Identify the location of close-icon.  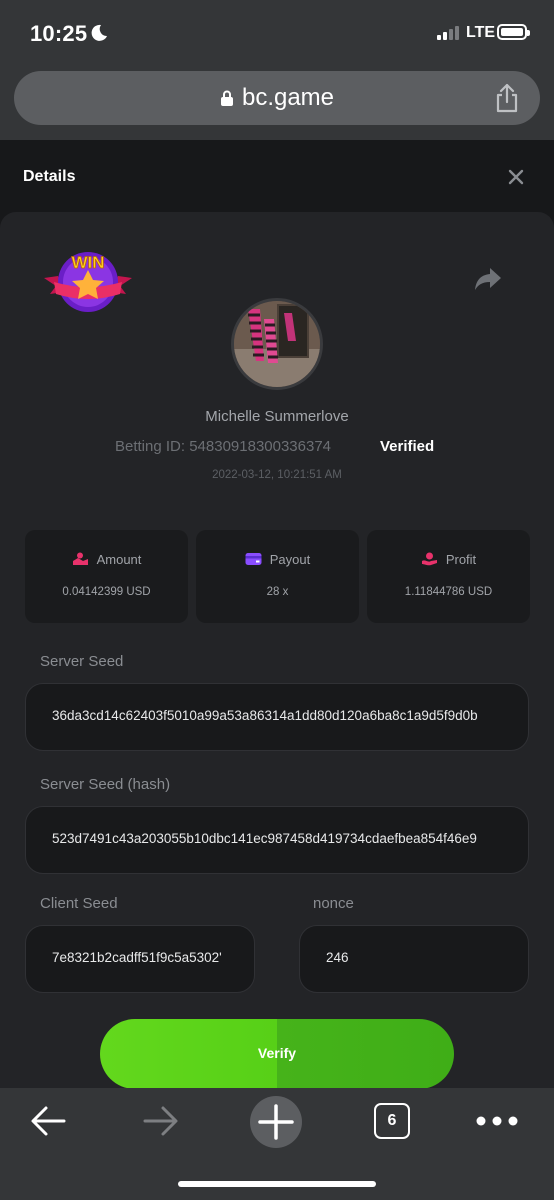
(516, 177).